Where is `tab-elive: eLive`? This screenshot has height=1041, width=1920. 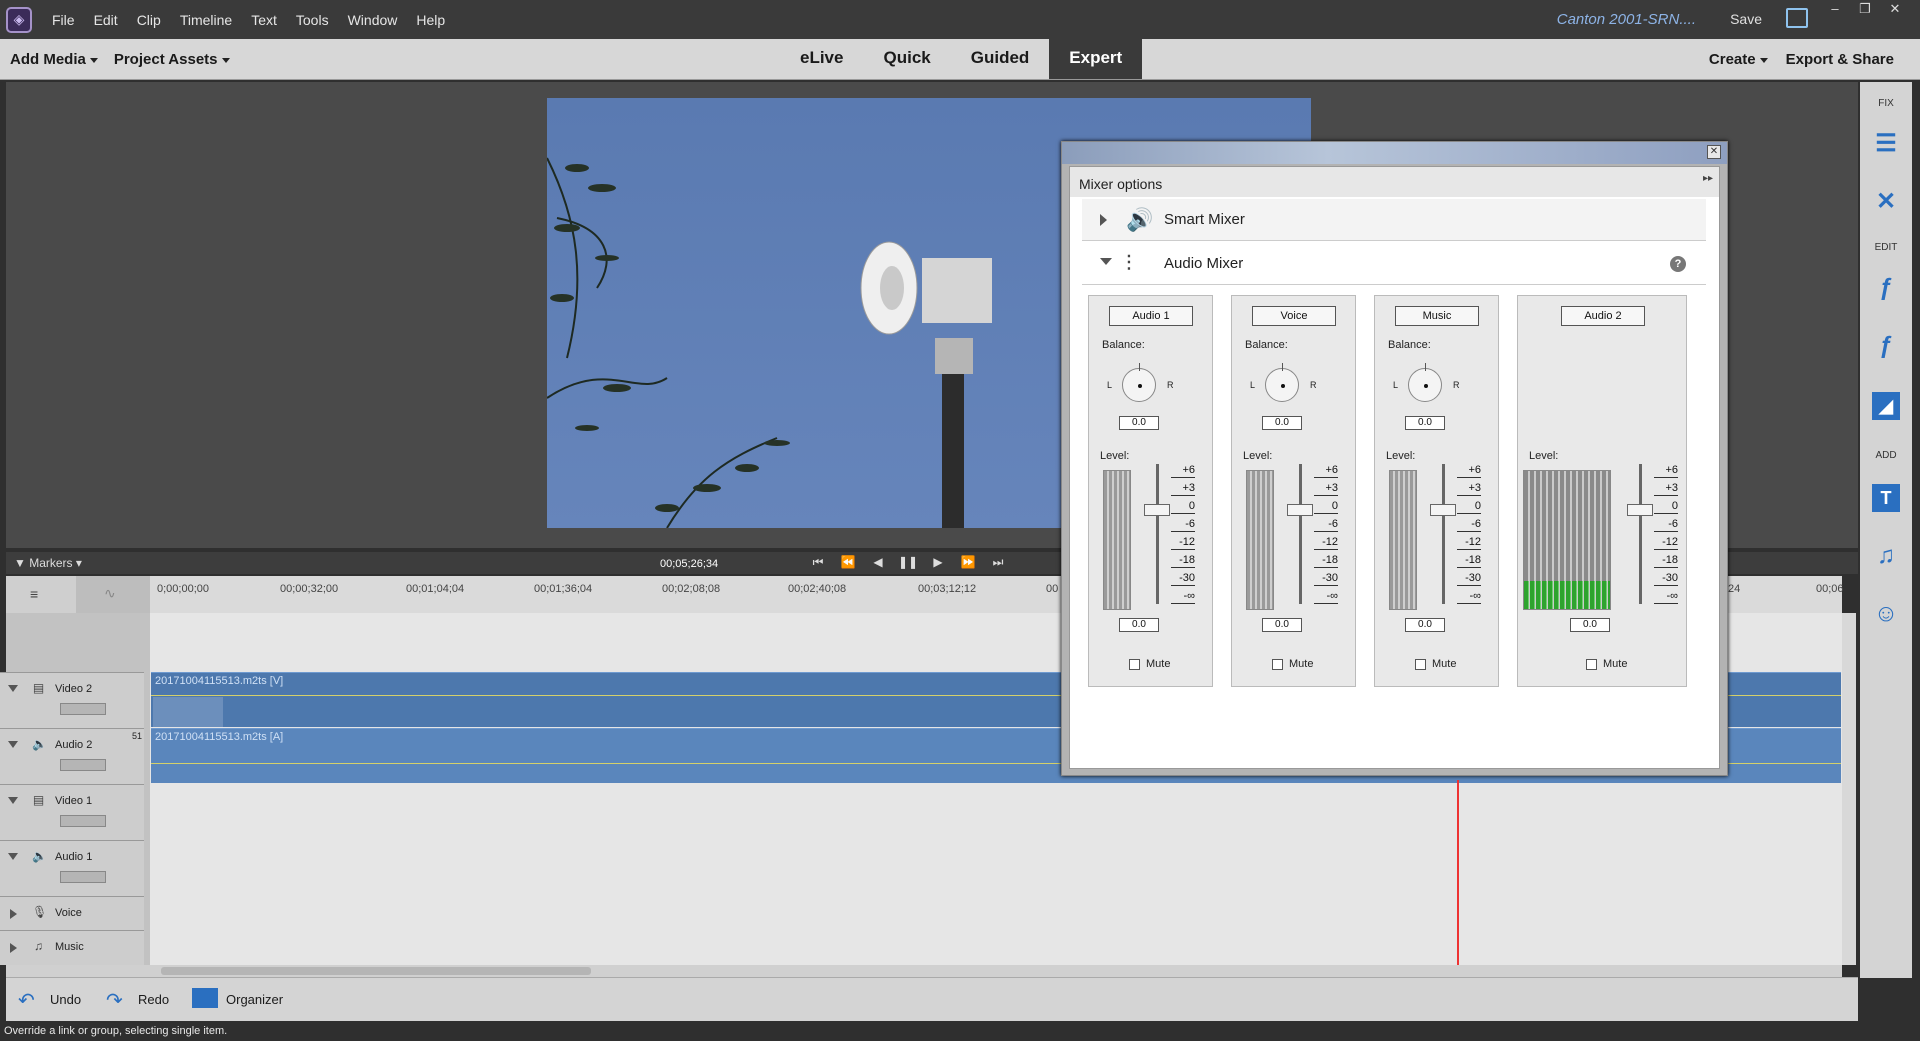 tab-elive: eLive is located at coordinates (821, 59).